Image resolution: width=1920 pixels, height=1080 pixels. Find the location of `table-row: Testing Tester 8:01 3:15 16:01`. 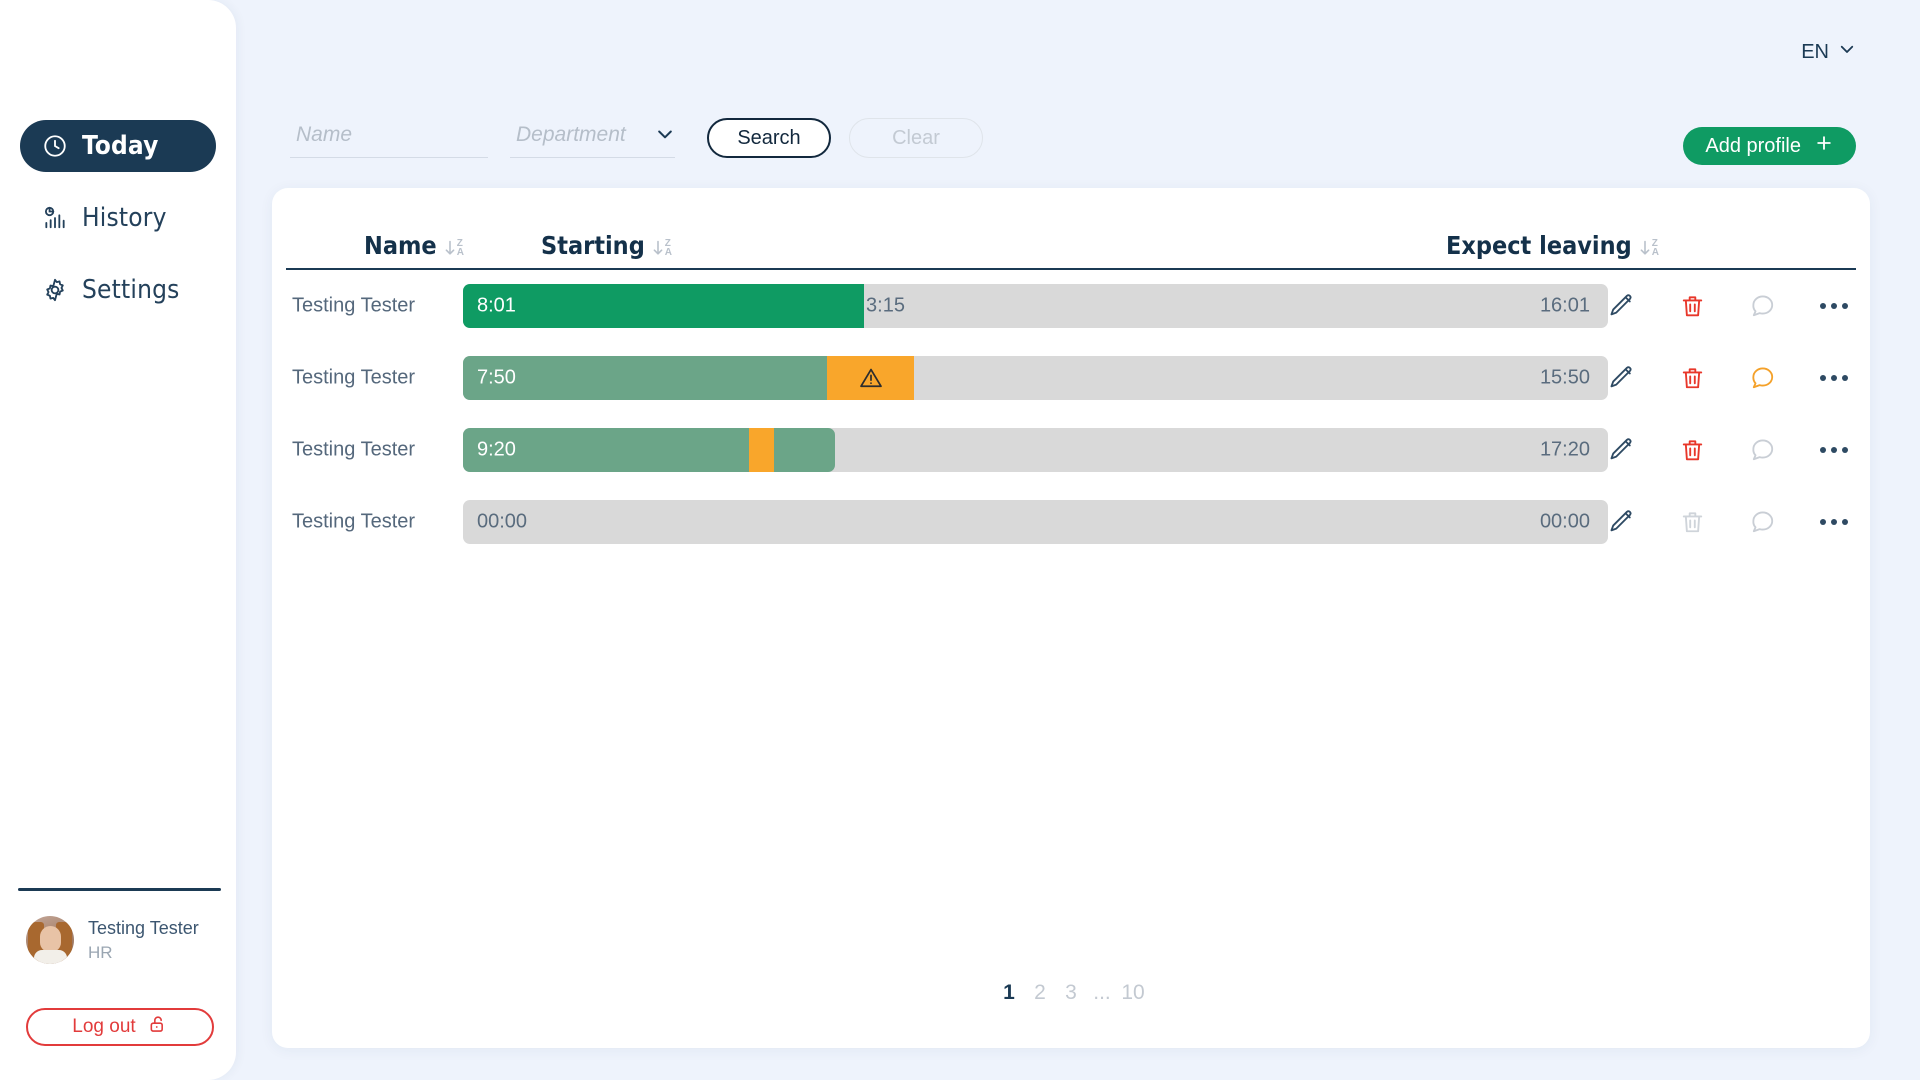

table-row: Testing Tester 8:01 3:15 16:01 is located at coordinates (1071, 306).